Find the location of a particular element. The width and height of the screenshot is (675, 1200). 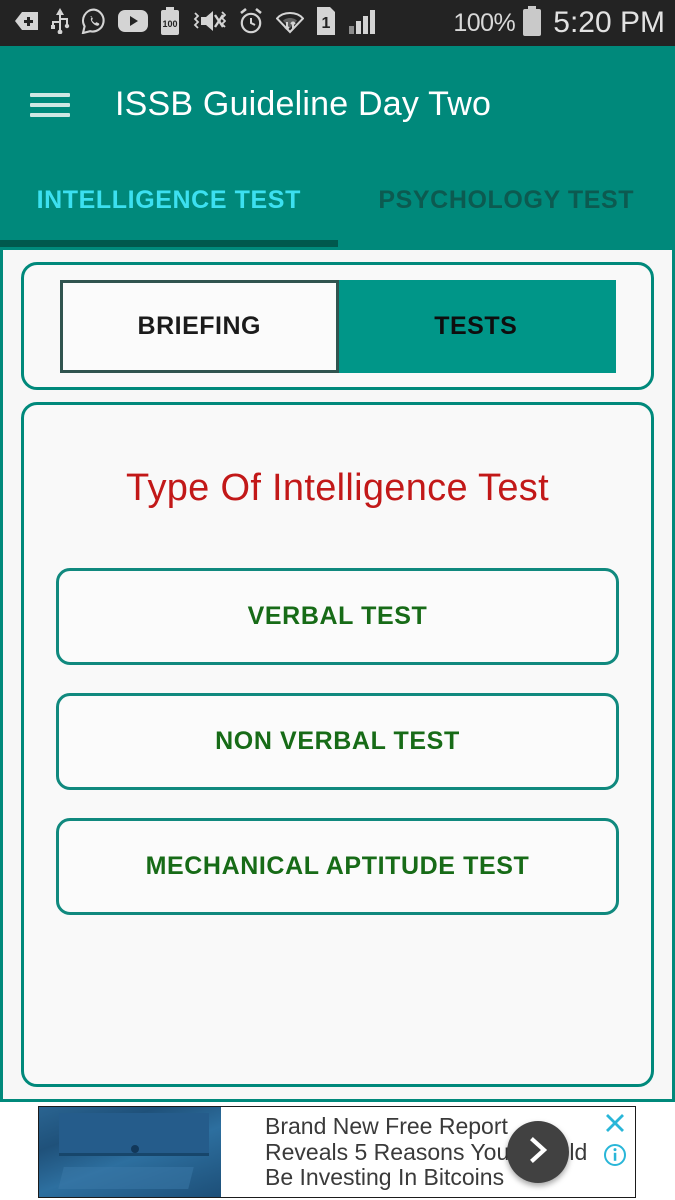

wifi-data-icon is located at coordinates (290, 23).